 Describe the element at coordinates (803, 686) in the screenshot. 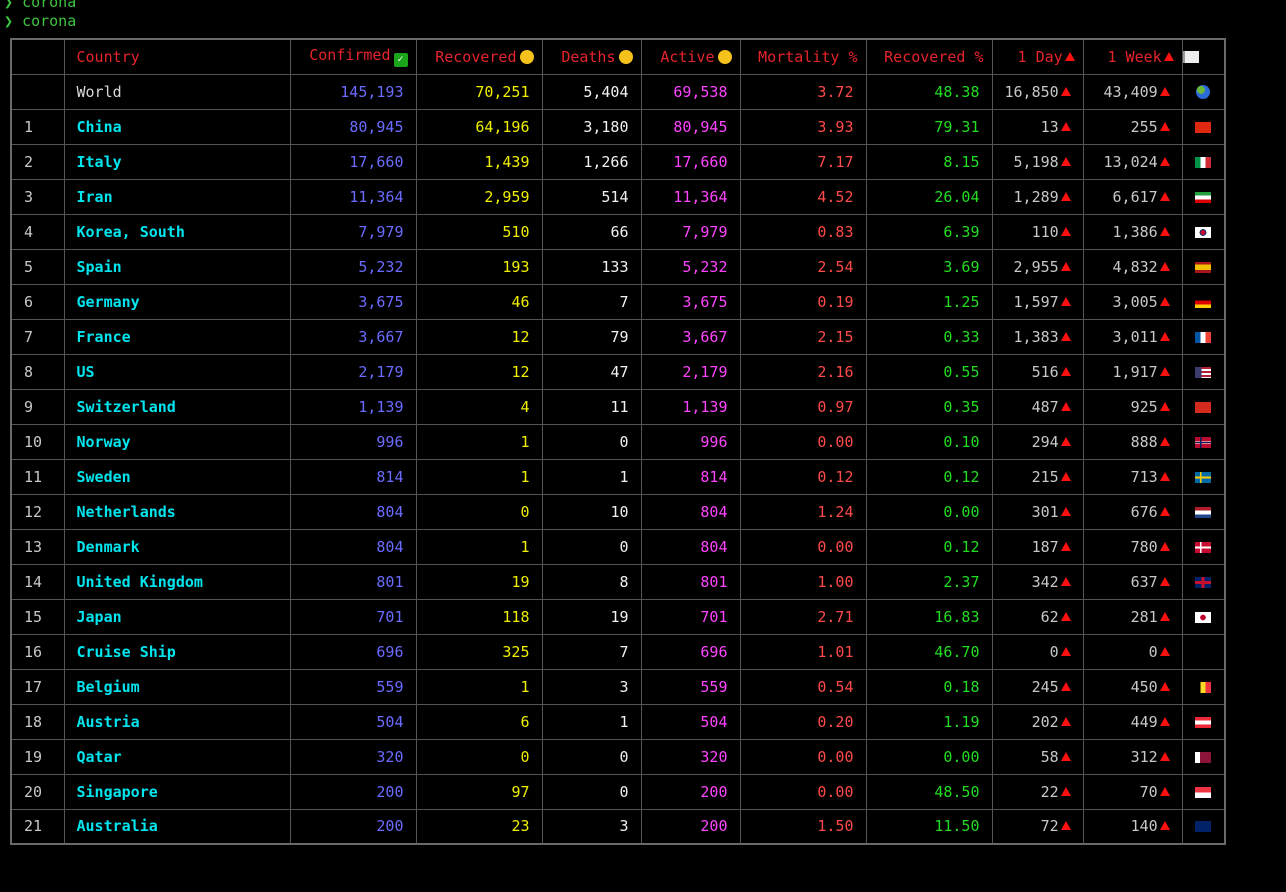

I see `mortality-cell: 0.54` at that location.